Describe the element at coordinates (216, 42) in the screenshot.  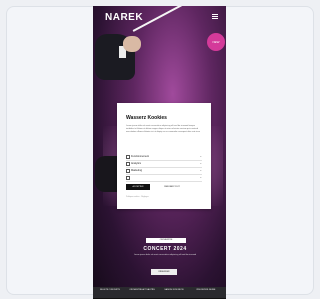
I see `promo-badge: NEW` at that location.